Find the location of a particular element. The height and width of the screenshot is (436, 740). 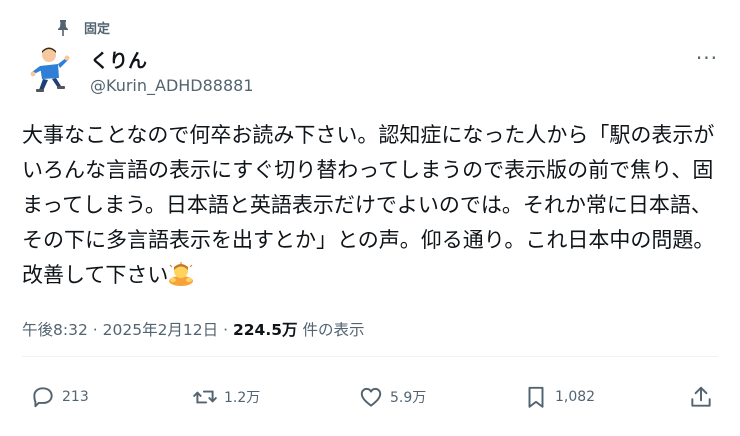

divider is located at coordinates (370, 356).